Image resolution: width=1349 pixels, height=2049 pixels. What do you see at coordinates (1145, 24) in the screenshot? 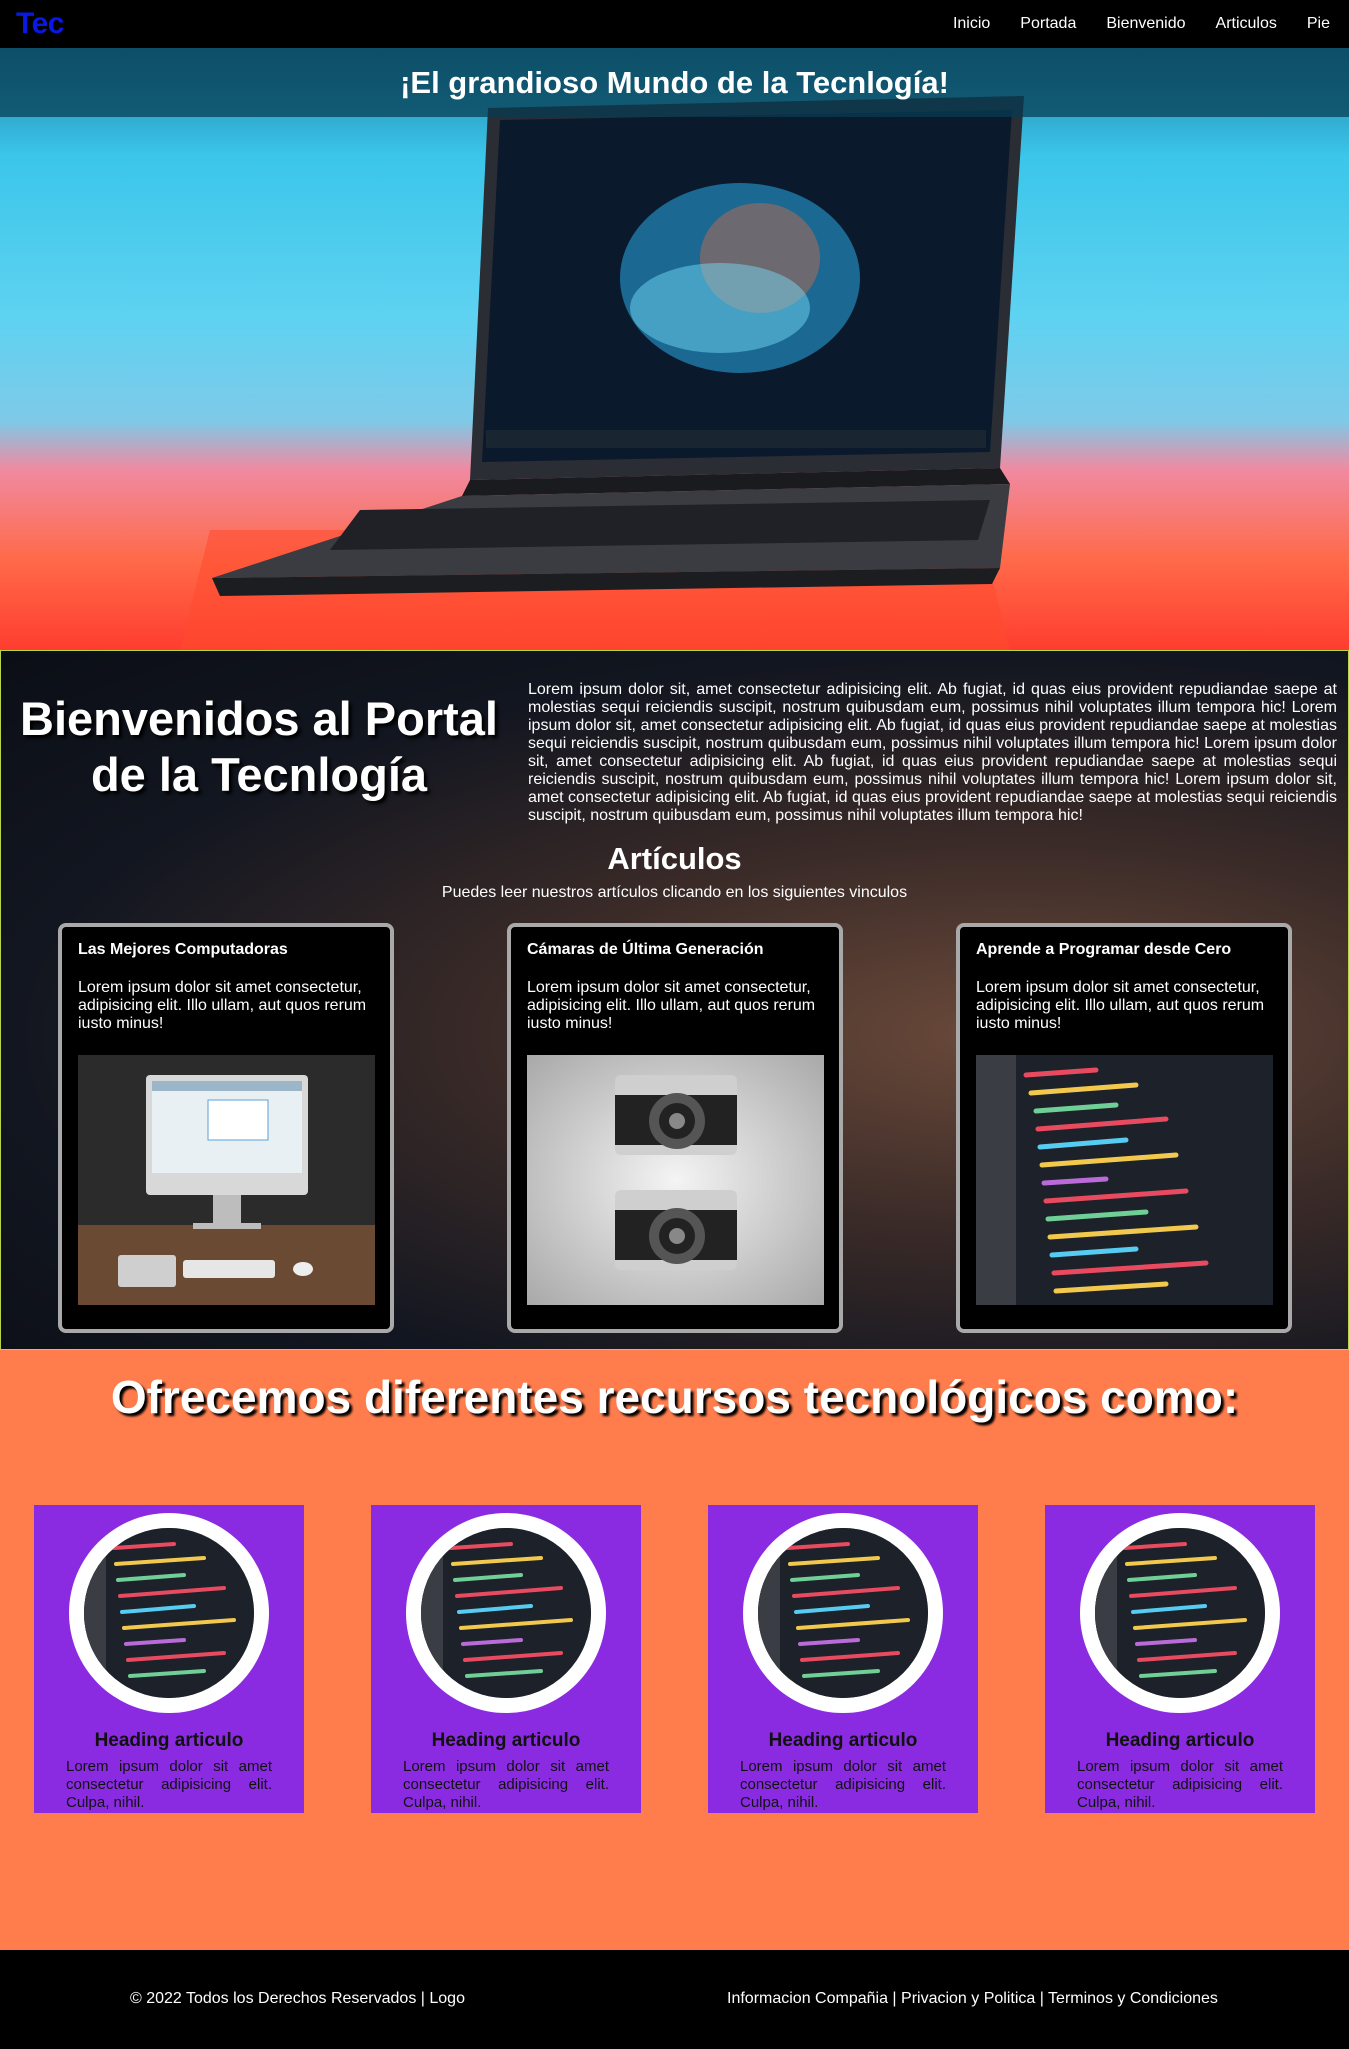
I see `nav-link-bienvenido: Bienvenido` at bounding box center [1145, 24].